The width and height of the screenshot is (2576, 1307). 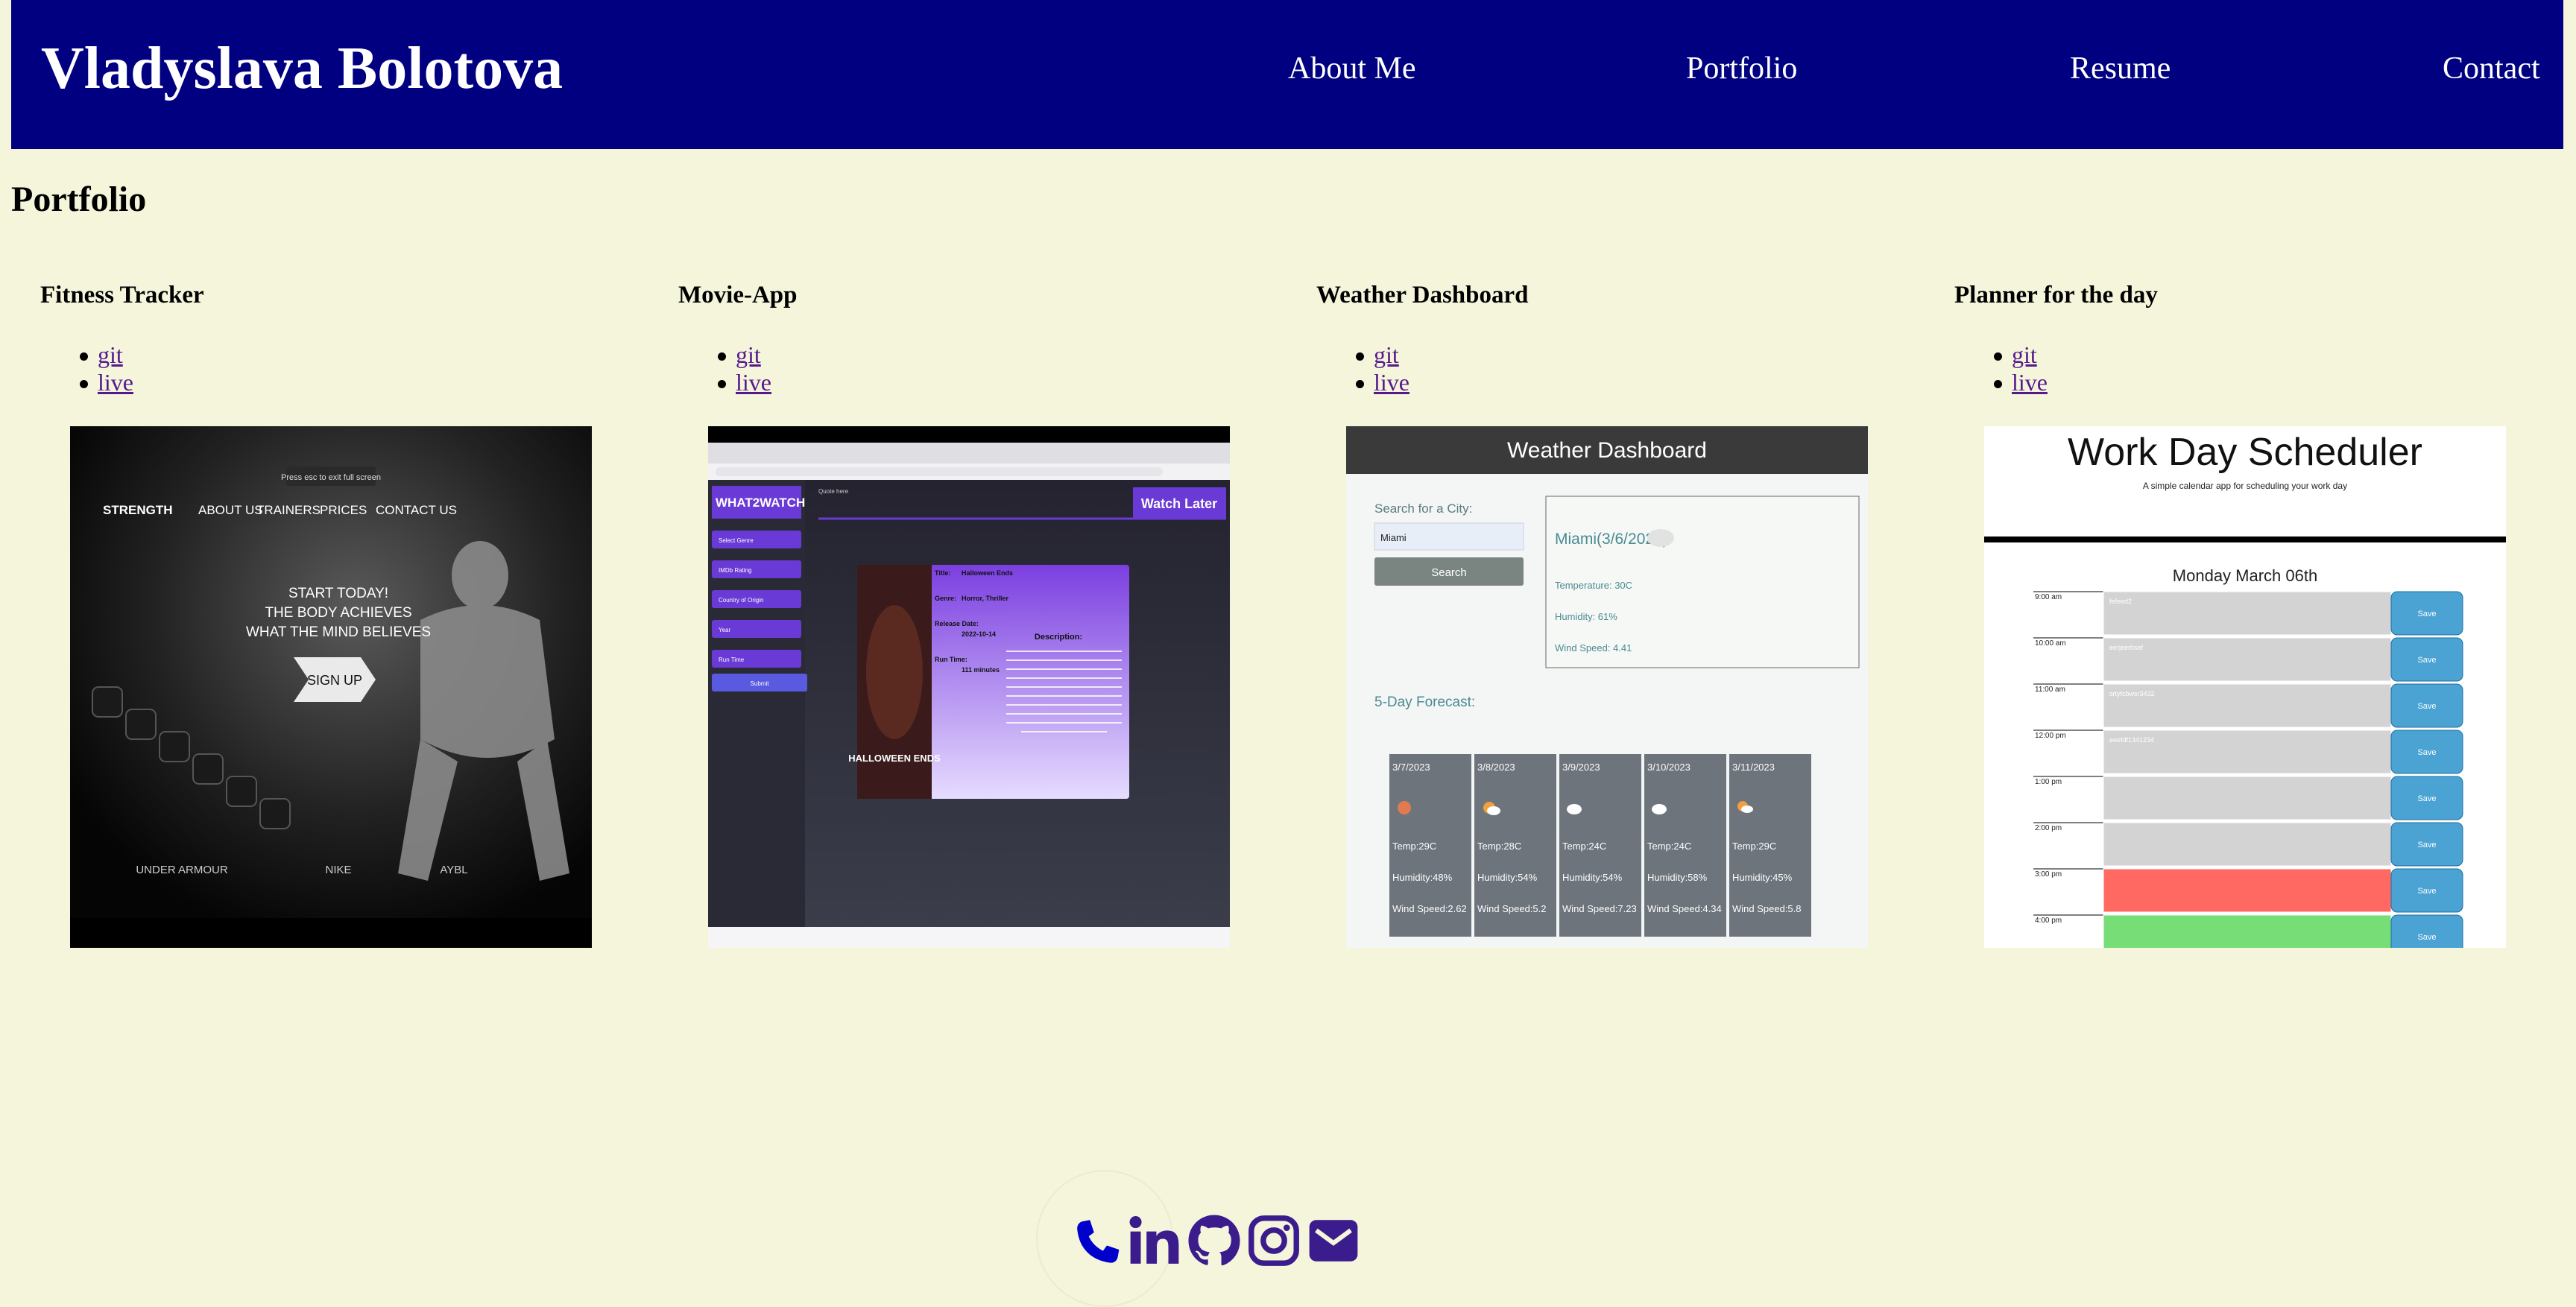 I want to click on email-icon, so click(x=1333, y=1240).